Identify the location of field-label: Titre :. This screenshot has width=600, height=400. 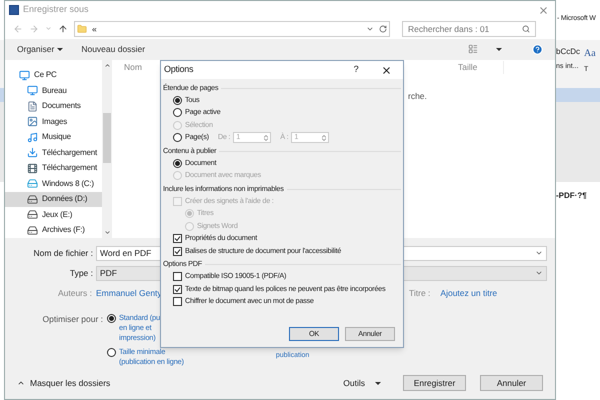
(420, 293).